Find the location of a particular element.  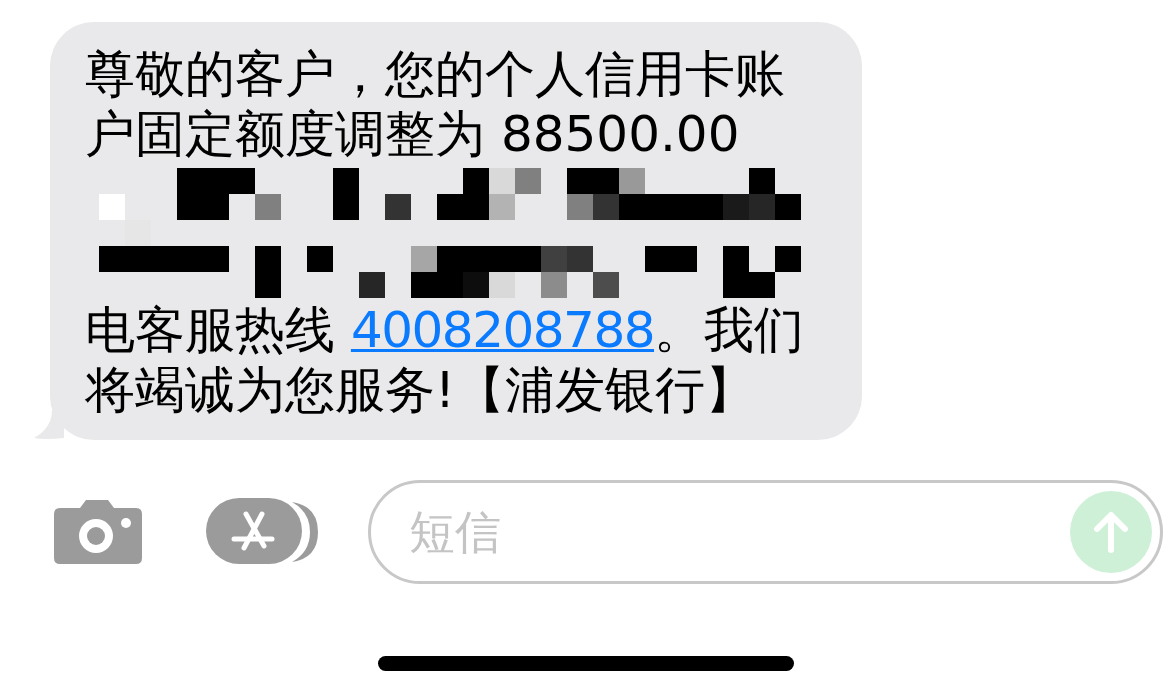

message-text: 尊敬的客户，您的个人信用卡账户固定额度调整为 88500.00 is located at coordinates (435, 104).